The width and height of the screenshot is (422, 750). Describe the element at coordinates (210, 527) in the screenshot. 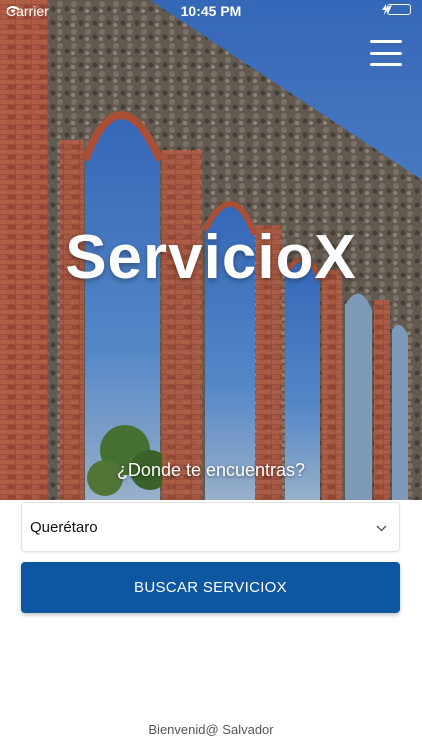

I see `location-select: Querétaro` at that location.